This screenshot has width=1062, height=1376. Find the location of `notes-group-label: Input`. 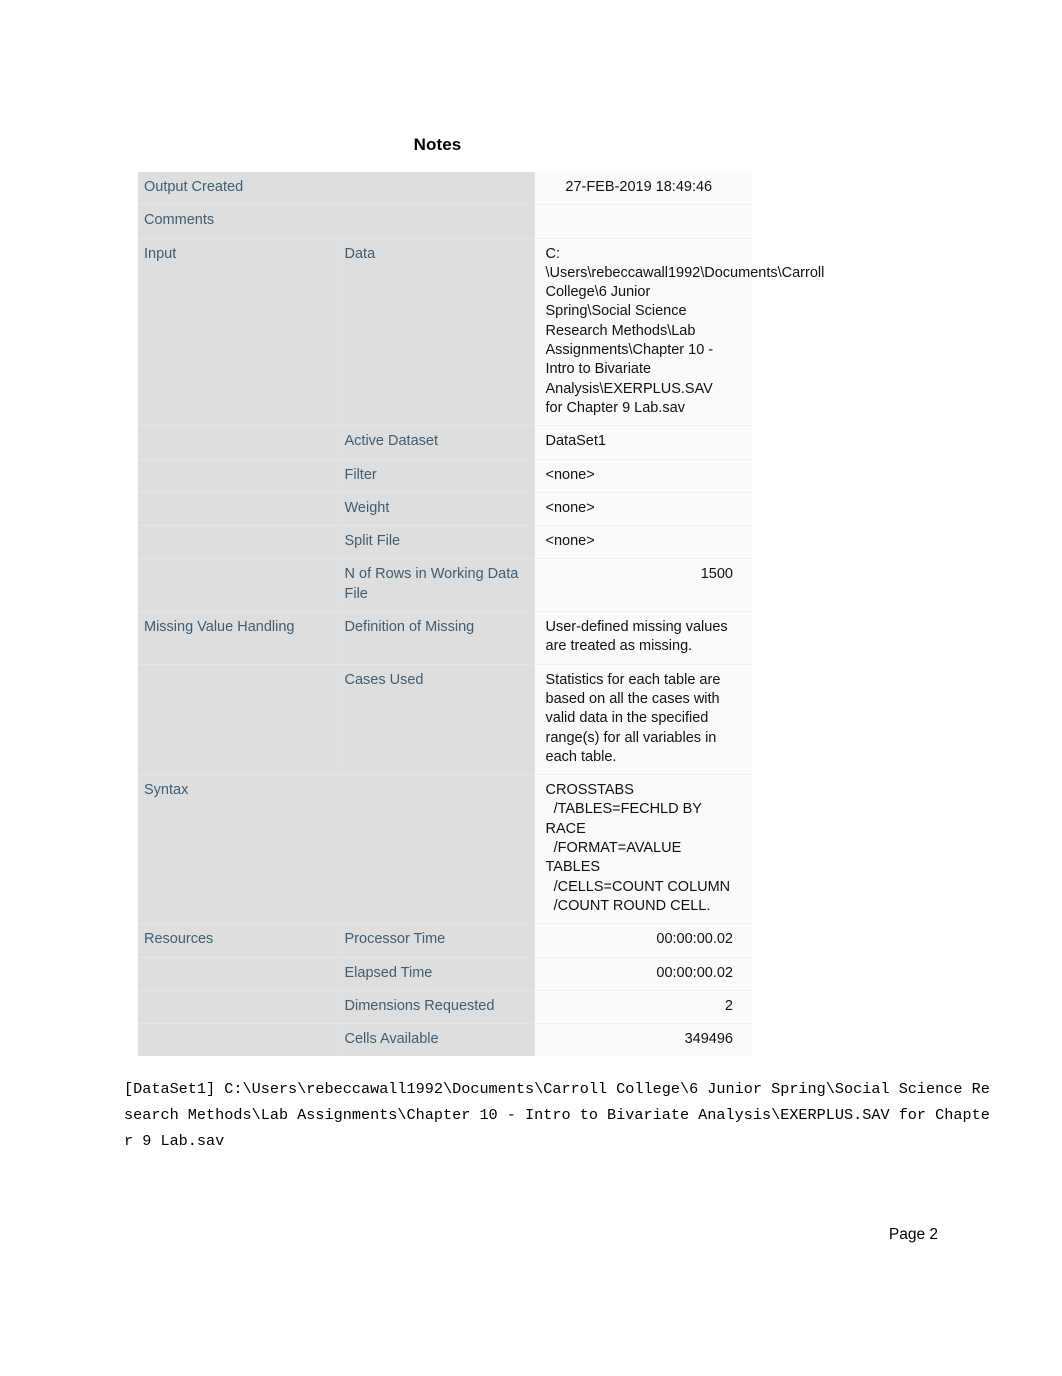

notes-group-label: Input is located at coordinates (238, 332).